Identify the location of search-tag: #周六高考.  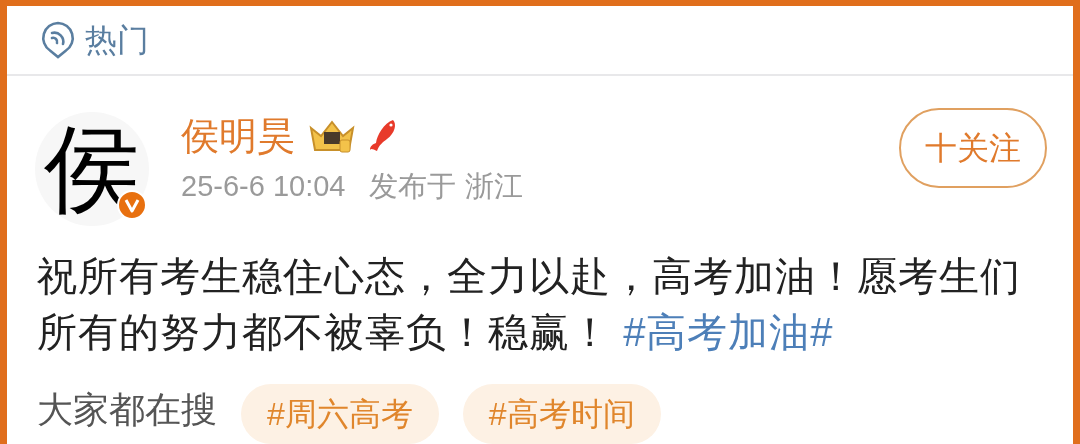
(340, 414).